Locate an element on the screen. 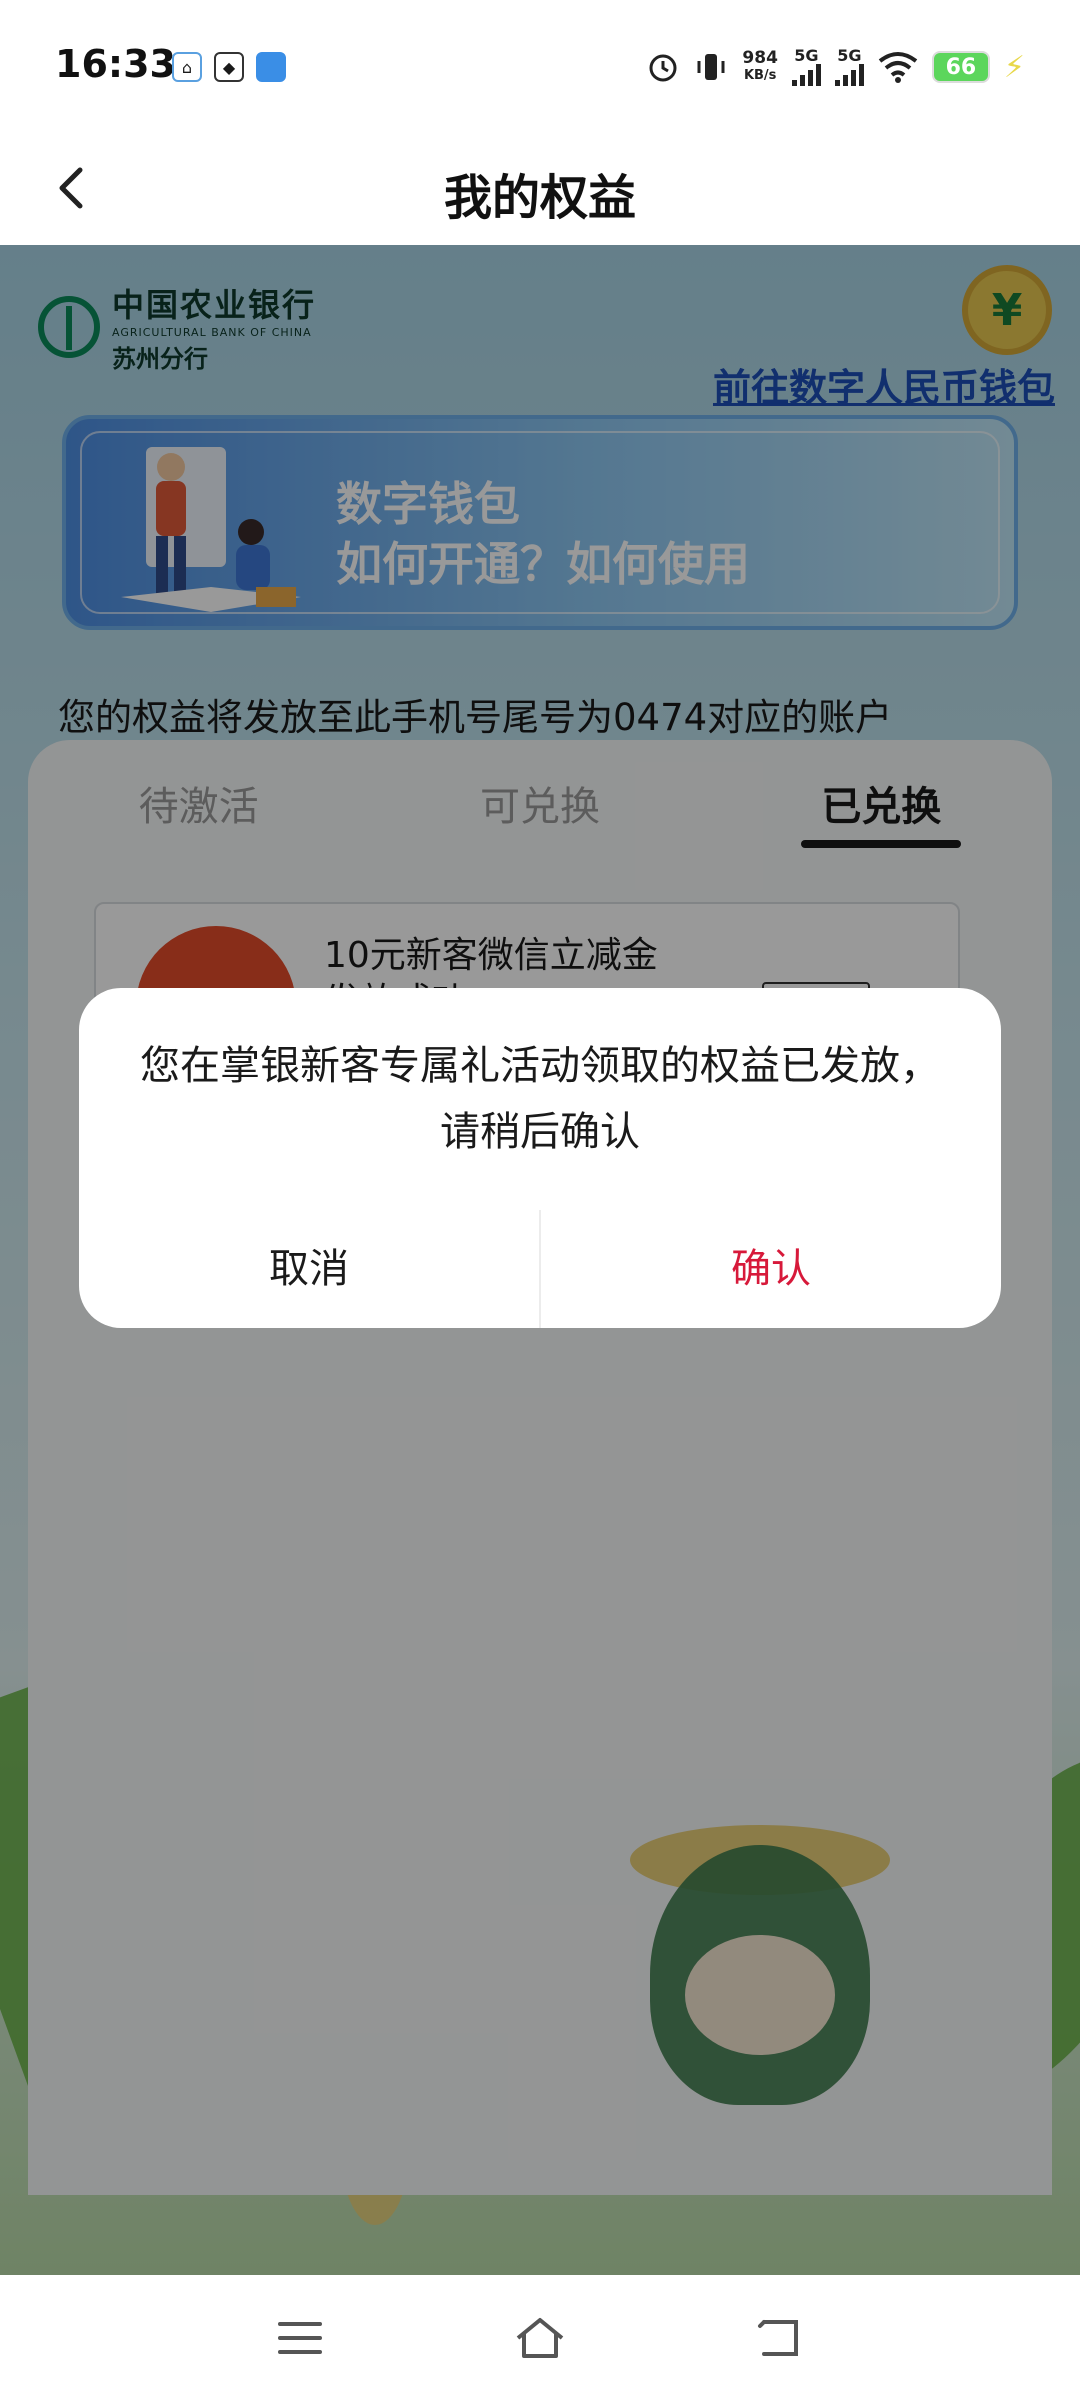  chat-app-icon is located at coordinates (271, 67).